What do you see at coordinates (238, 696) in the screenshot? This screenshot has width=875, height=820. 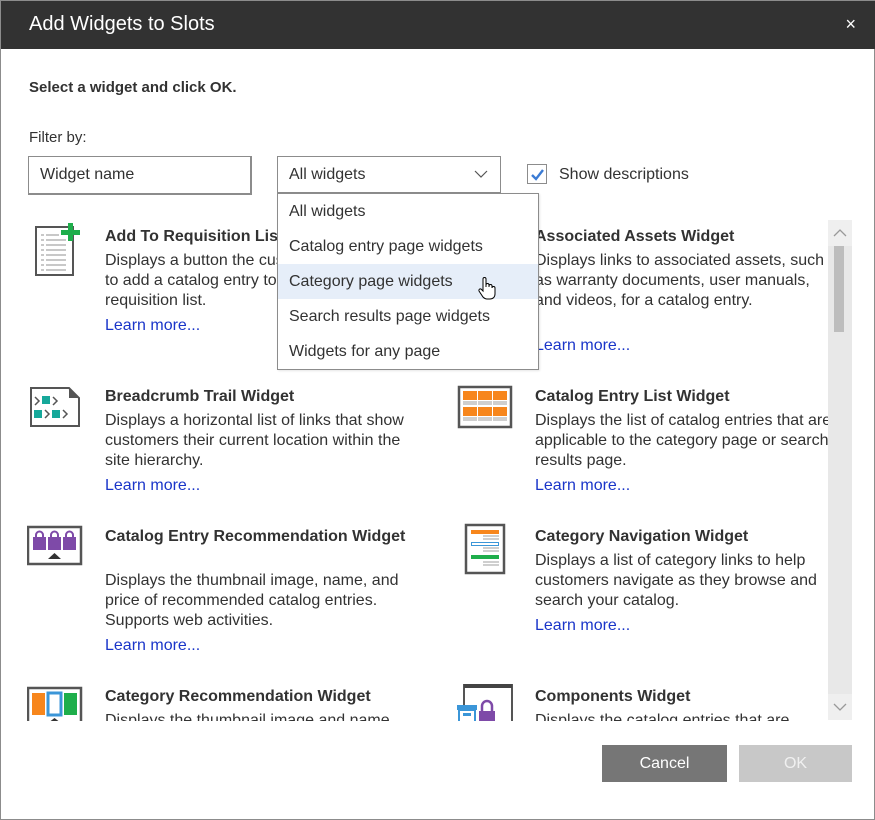 I see `widget-name: Category Recommendation Widget` at bounding box center [238, 696].